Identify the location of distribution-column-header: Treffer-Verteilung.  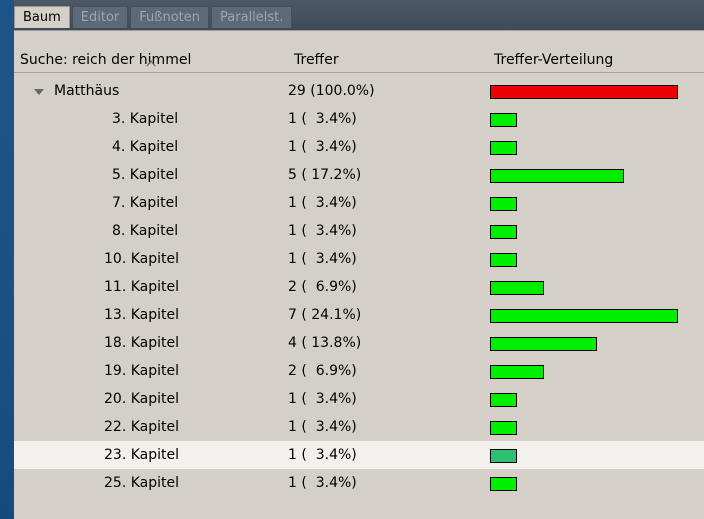
(553, 60).